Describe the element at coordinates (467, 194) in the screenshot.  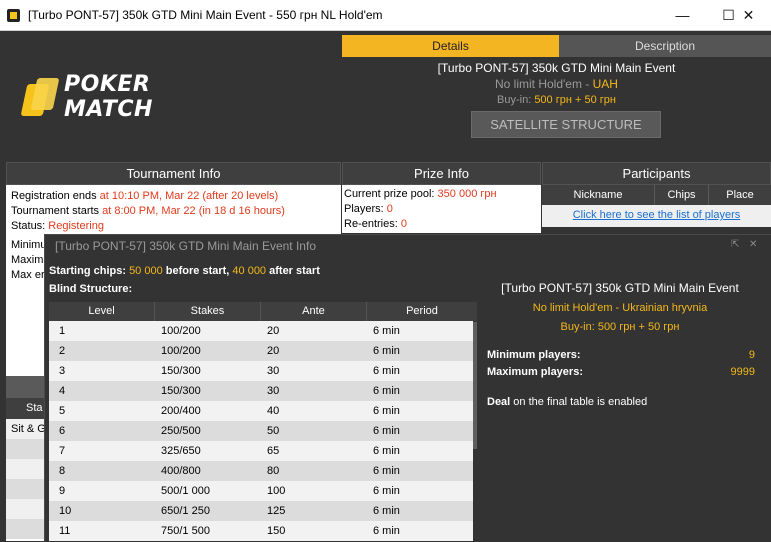
I see `pool-value: 350 000 грн` at that location.